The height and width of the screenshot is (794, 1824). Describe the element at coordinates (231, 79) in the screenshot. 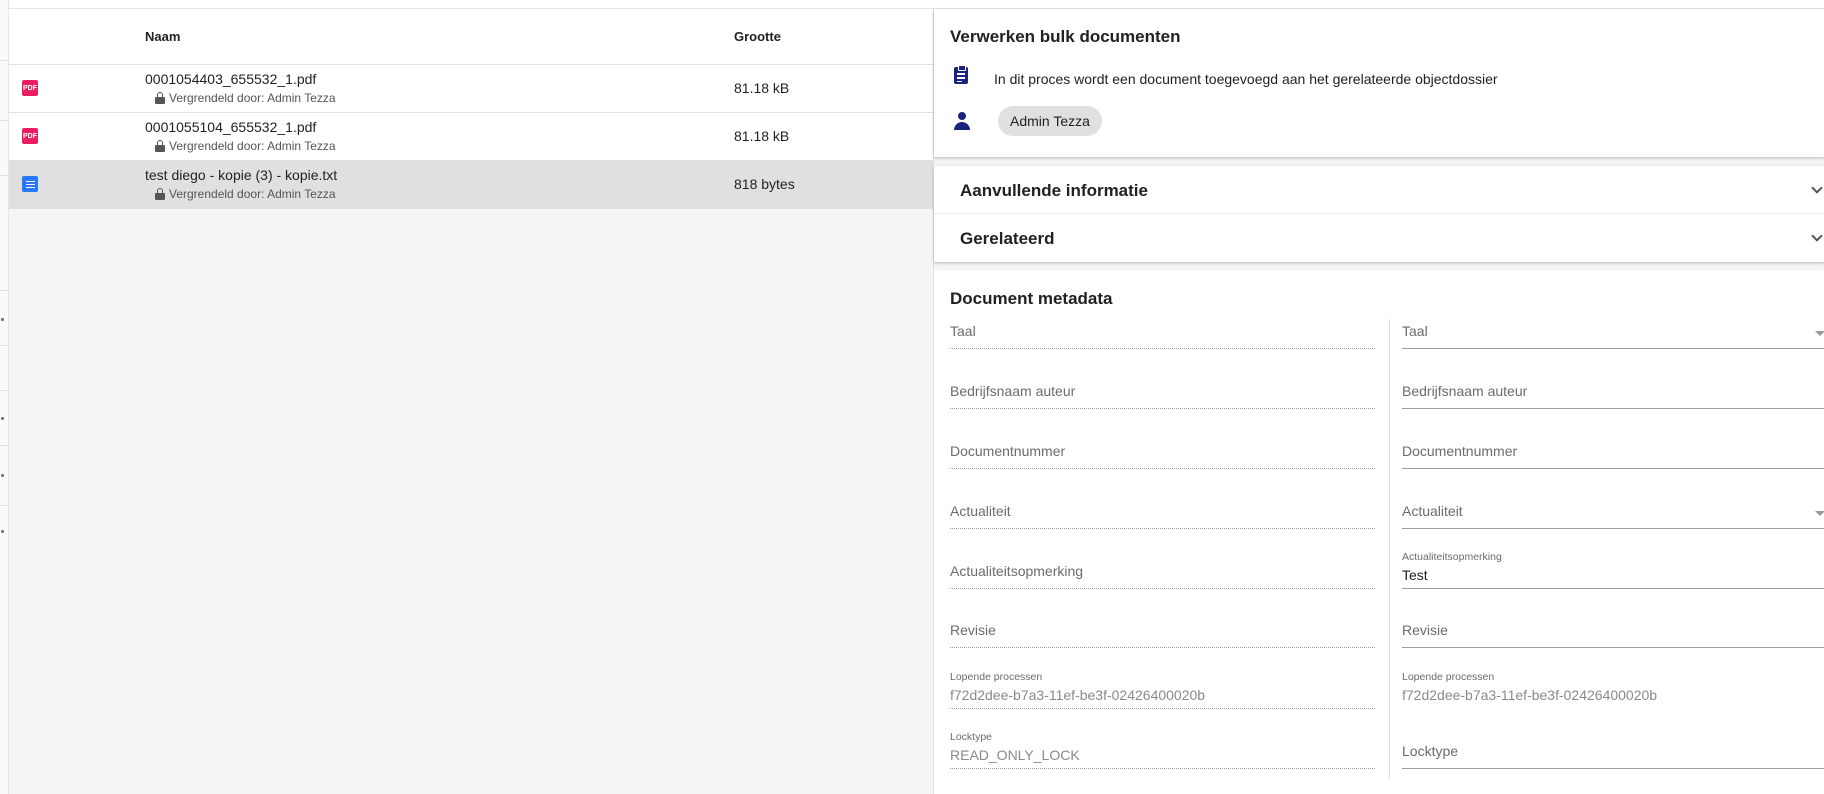

I see `file-name: 0001054403_655532_1.pdf` at that location.